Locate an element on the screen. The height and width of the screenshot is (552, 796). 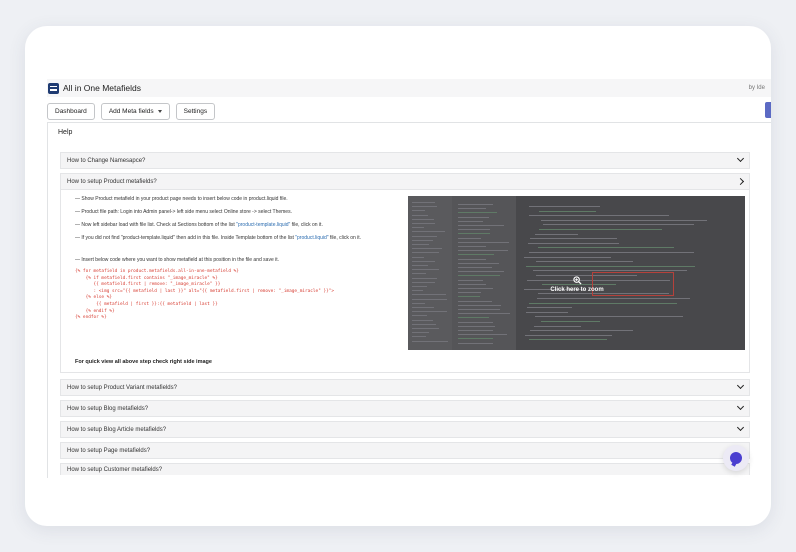
zoom-label: Click here to zoom is located at coordinates (577, 290).